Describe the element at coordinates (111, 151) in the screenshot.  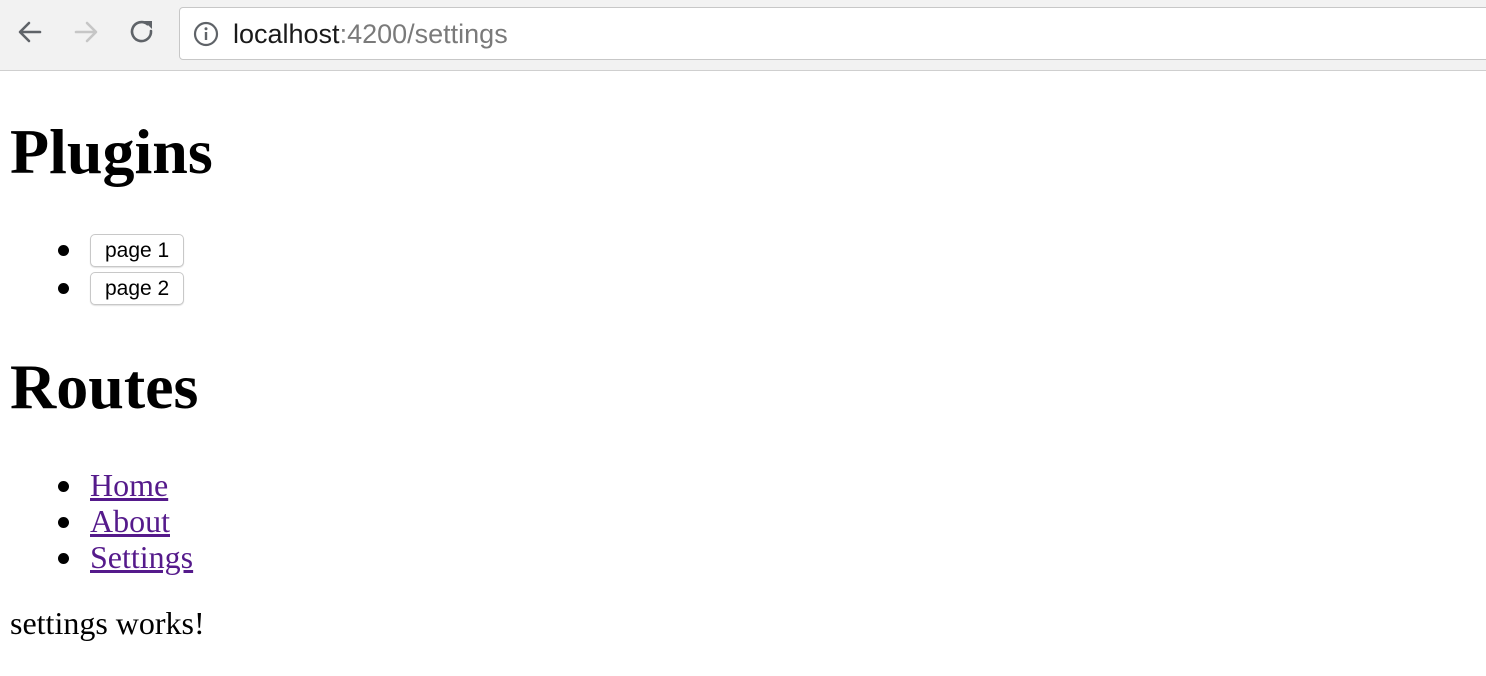
I see `plugins-heading: Plugins` at that location.